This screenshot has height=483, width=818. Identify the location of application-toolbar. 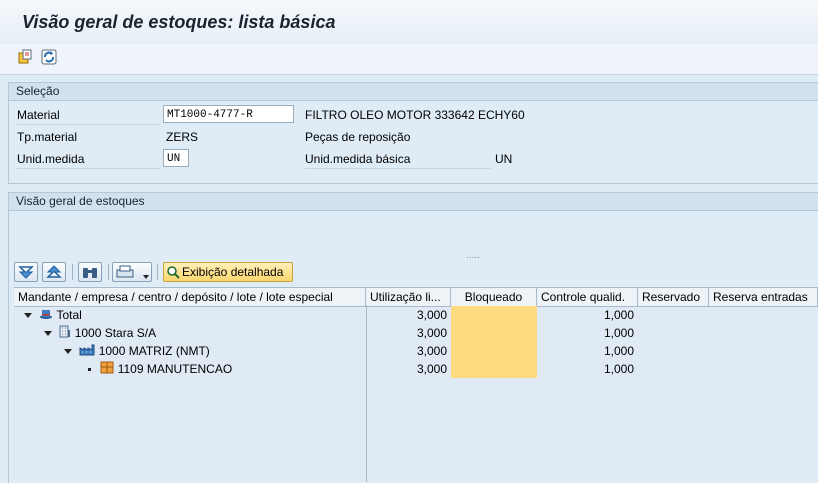
(409, 59).